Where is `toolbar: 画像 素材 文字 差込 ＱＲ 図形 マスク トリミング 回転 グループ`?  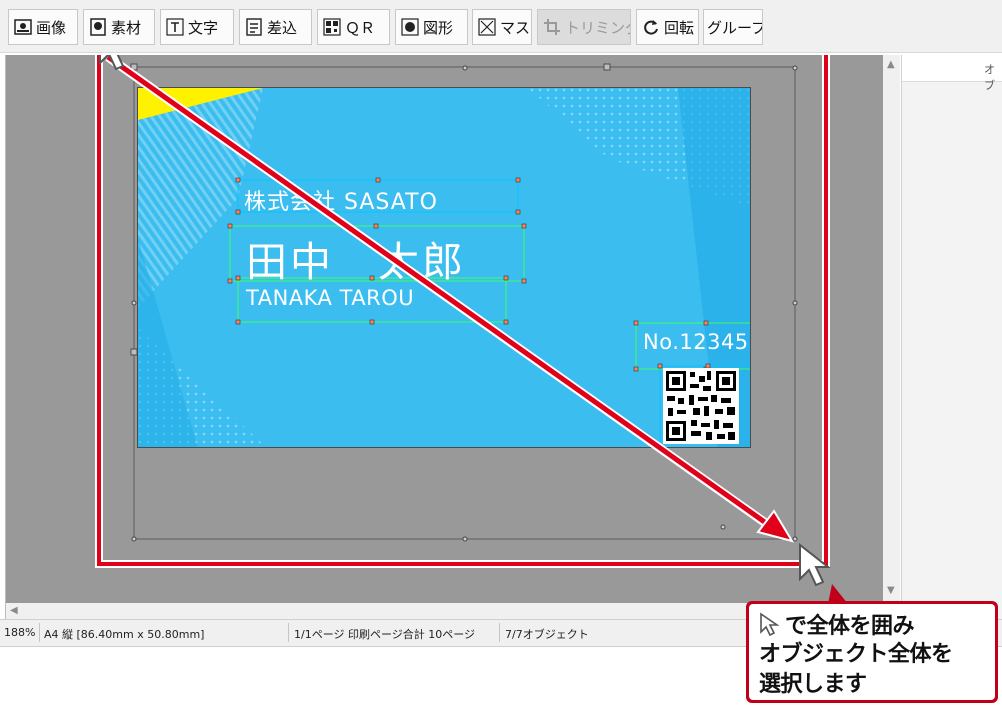
toolbar: 画像 素材 文字 差込 ＱＲ 図形 マスク トリミング 回転 グループ is located at coordinates (501, 26).